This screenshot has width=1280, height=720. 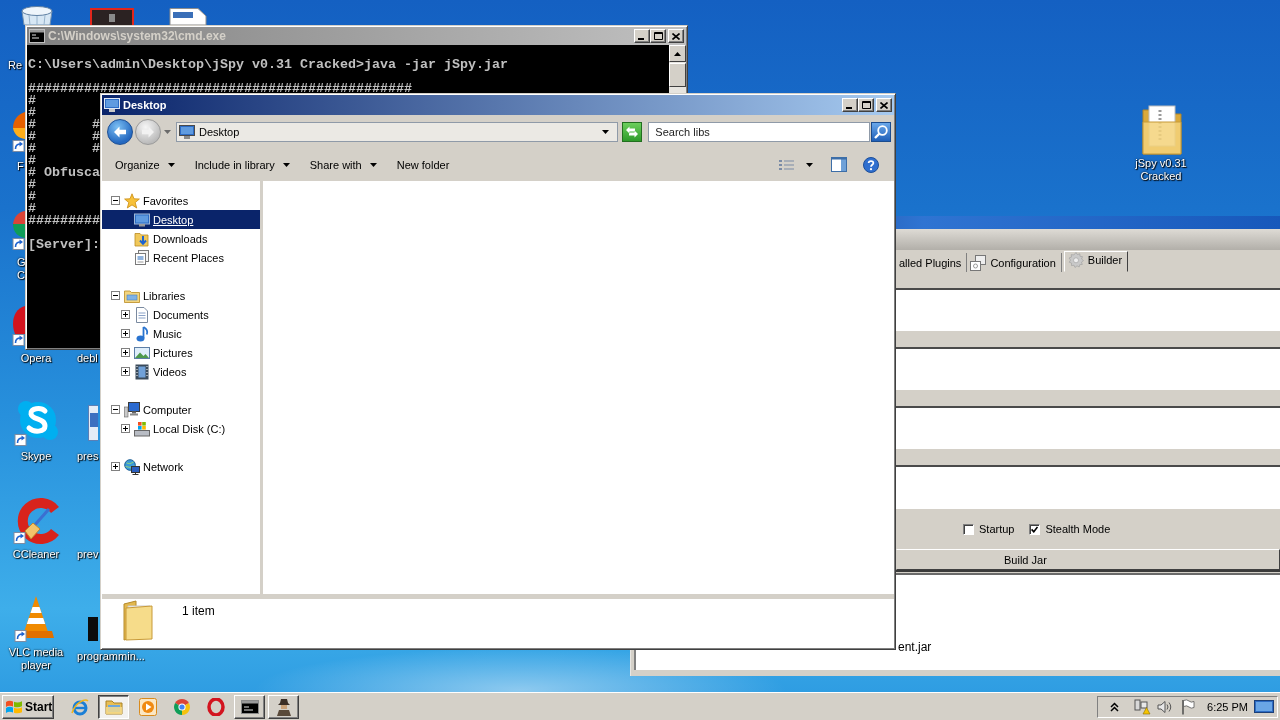 I want to click on toolbar-button: Organize, so click(x=145, y=164).